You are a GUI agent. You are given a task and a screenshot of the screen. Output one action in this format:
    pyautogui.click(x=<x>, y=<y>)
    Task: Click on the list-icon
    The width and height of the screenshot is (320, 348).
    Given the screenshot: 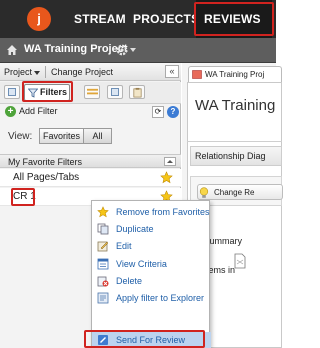 What is the action you would take?
    pyautogui.click(x=92, y=91)
    